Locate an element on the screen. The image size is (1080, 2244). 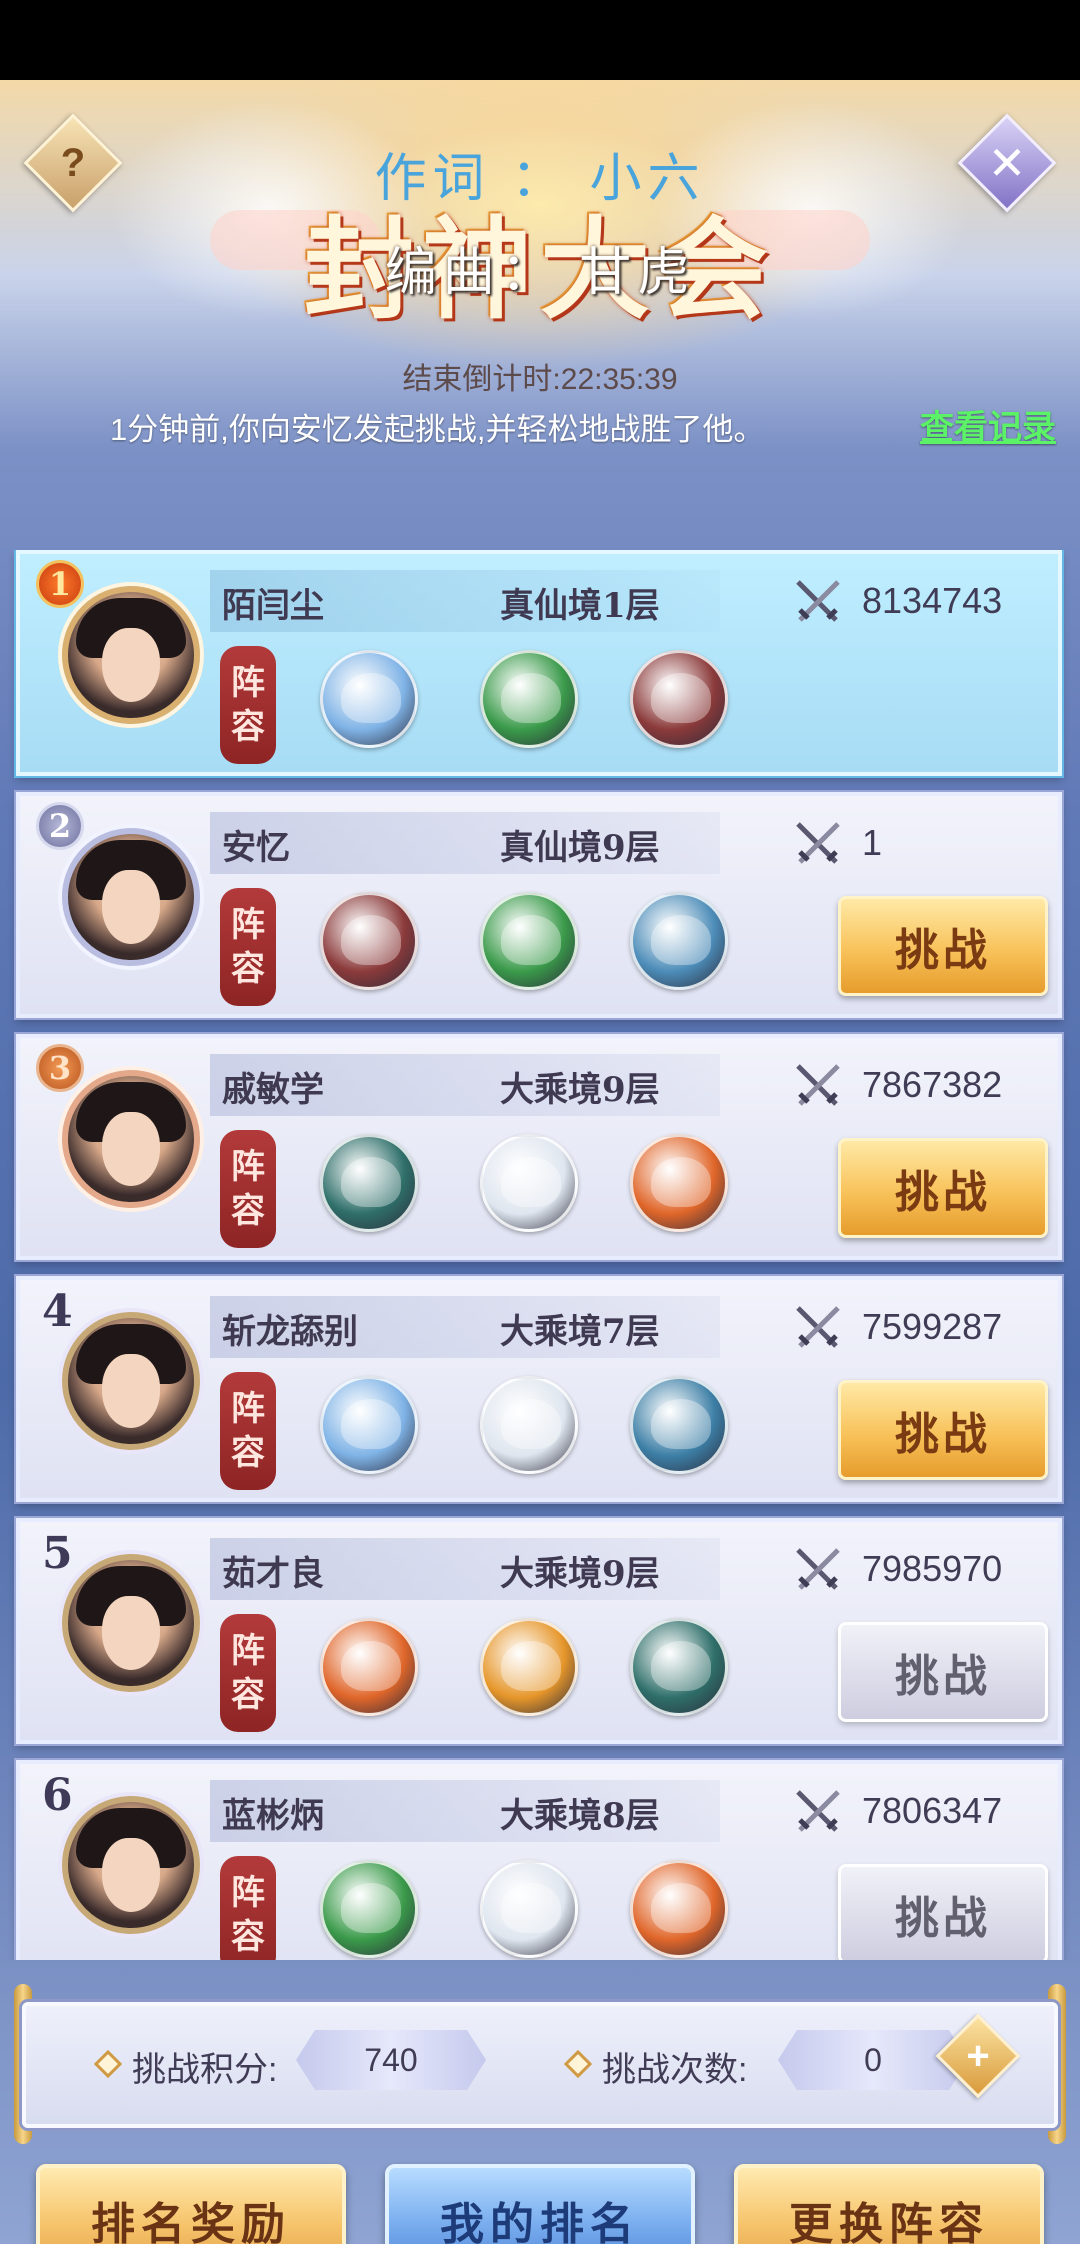
battle-power: 7806347 is located at coordinates (932, 1810).